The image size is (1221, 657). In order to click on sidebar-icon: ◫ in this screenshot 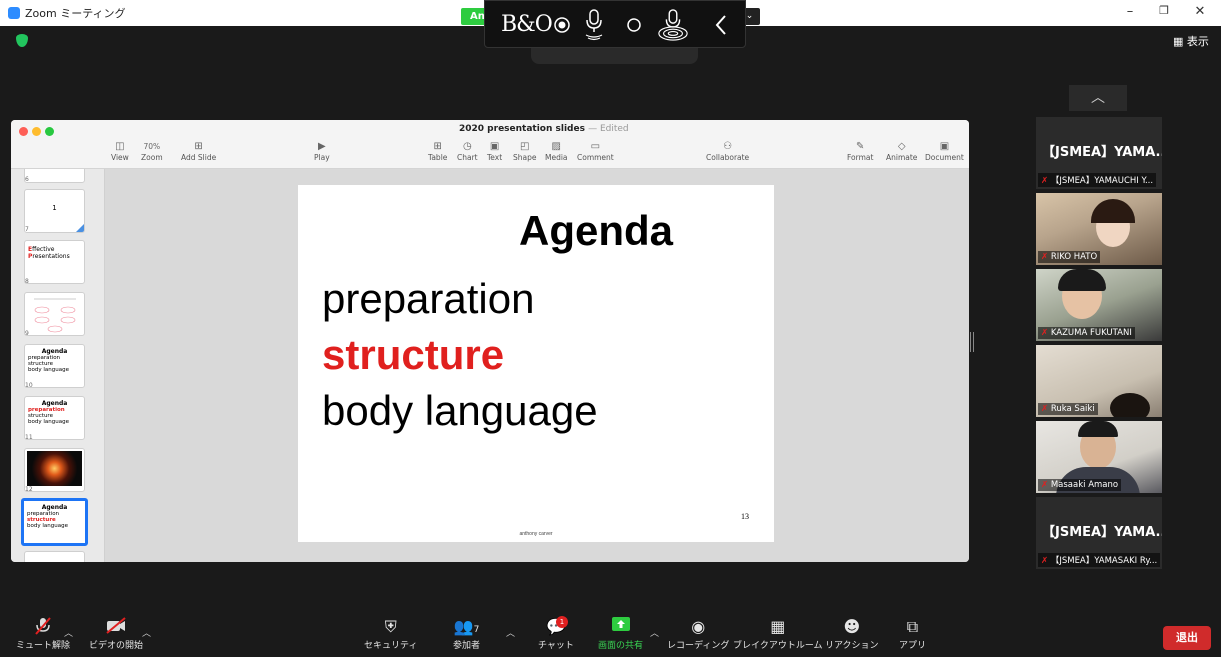, I will do `click(120, 146)`.